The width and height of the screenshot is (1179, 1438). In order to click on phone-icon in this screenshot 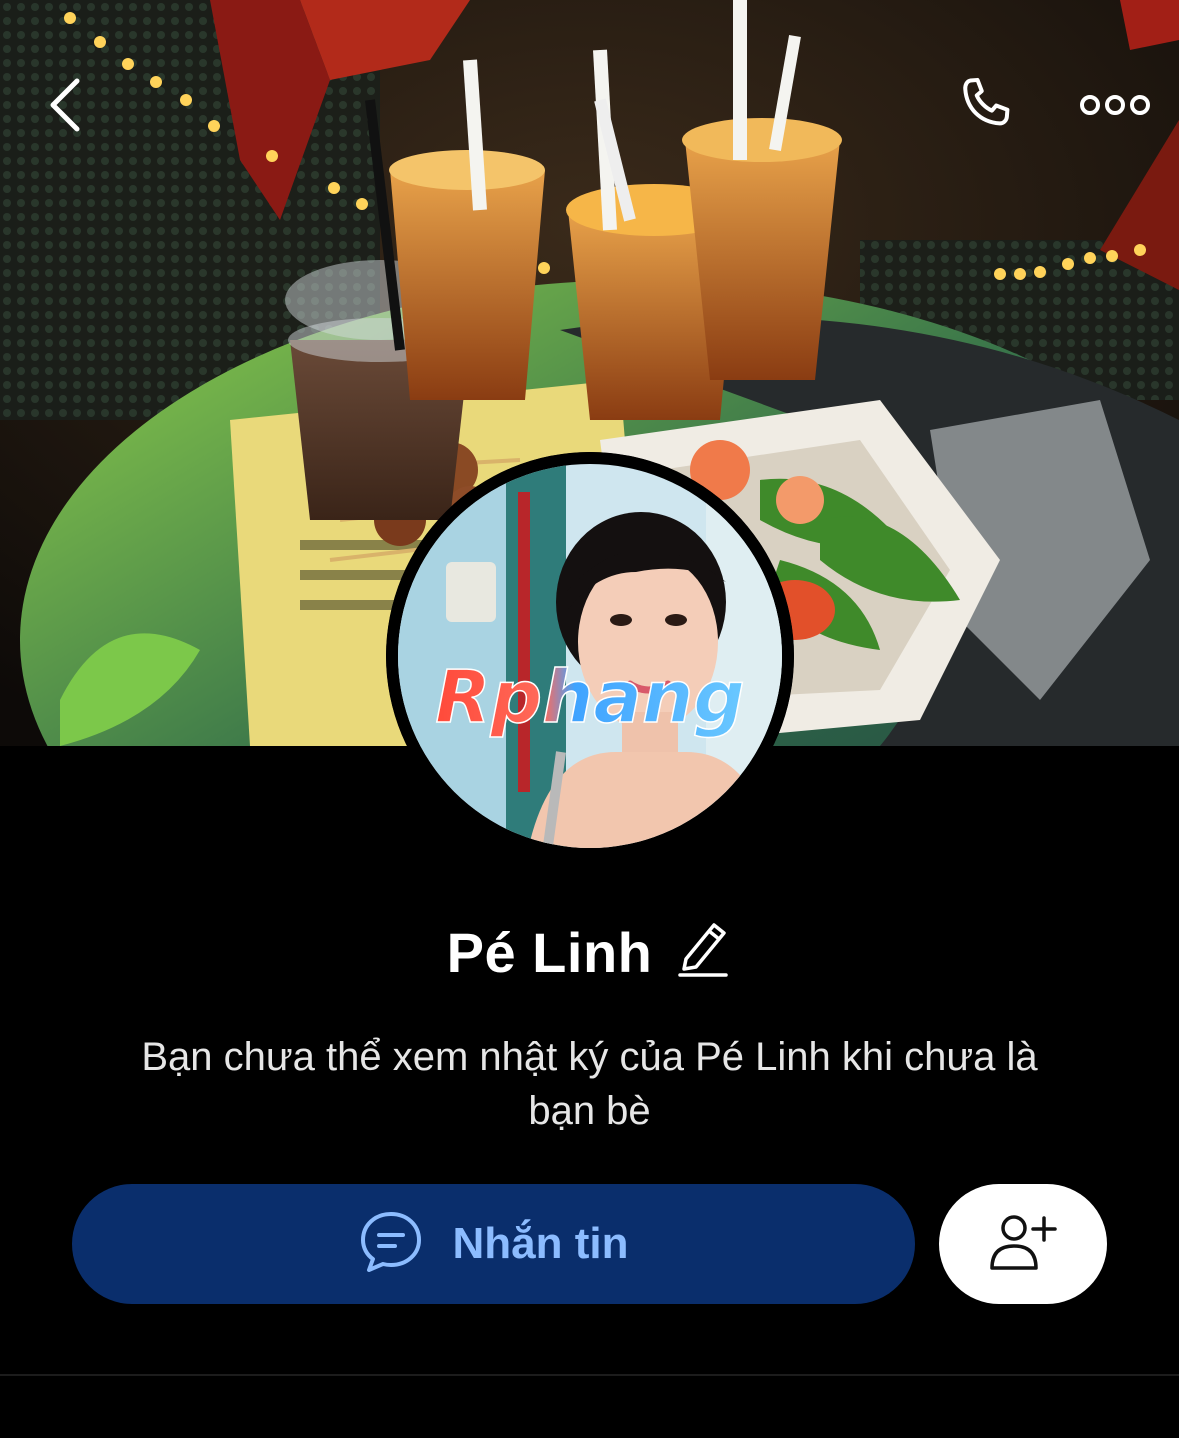, I will do `click(985, 105)`.